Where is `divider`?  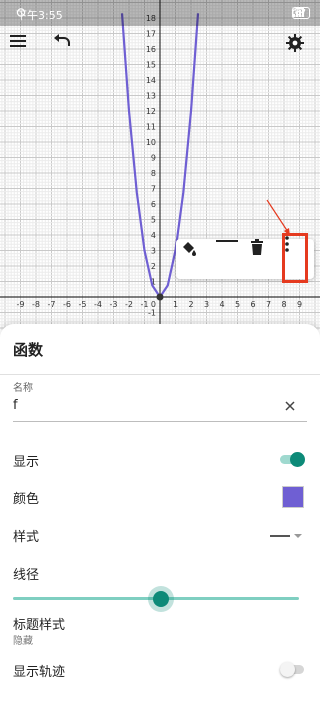 divider is located at coordinates (160, 374).